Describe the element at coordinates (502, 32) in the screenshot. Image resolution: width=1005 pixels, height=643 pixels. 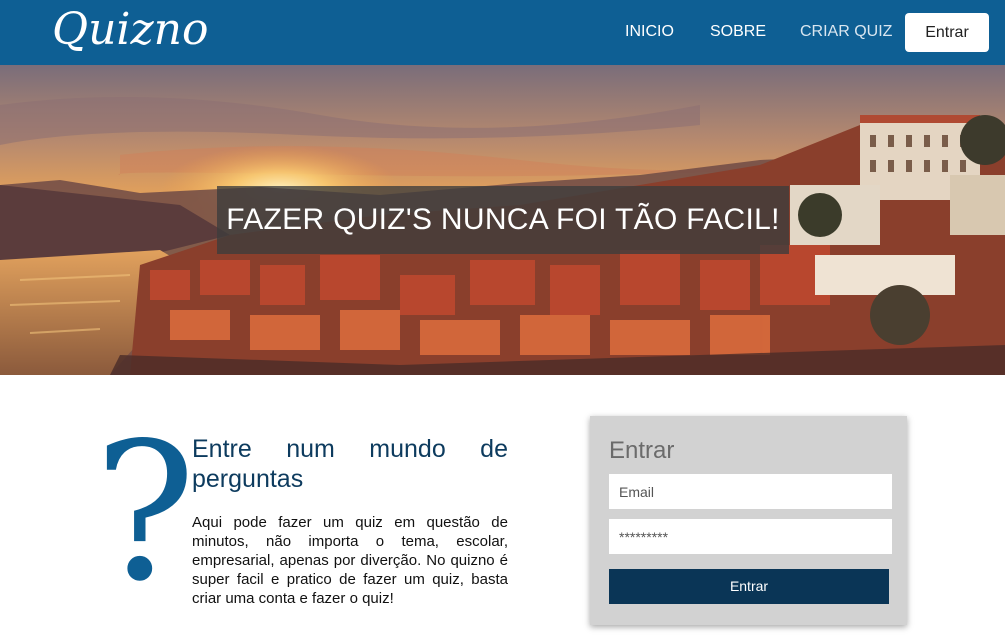
I see `top-navbar: Quizno INICIO SOBRE CRIAR QUIZ Entrar` at that location.